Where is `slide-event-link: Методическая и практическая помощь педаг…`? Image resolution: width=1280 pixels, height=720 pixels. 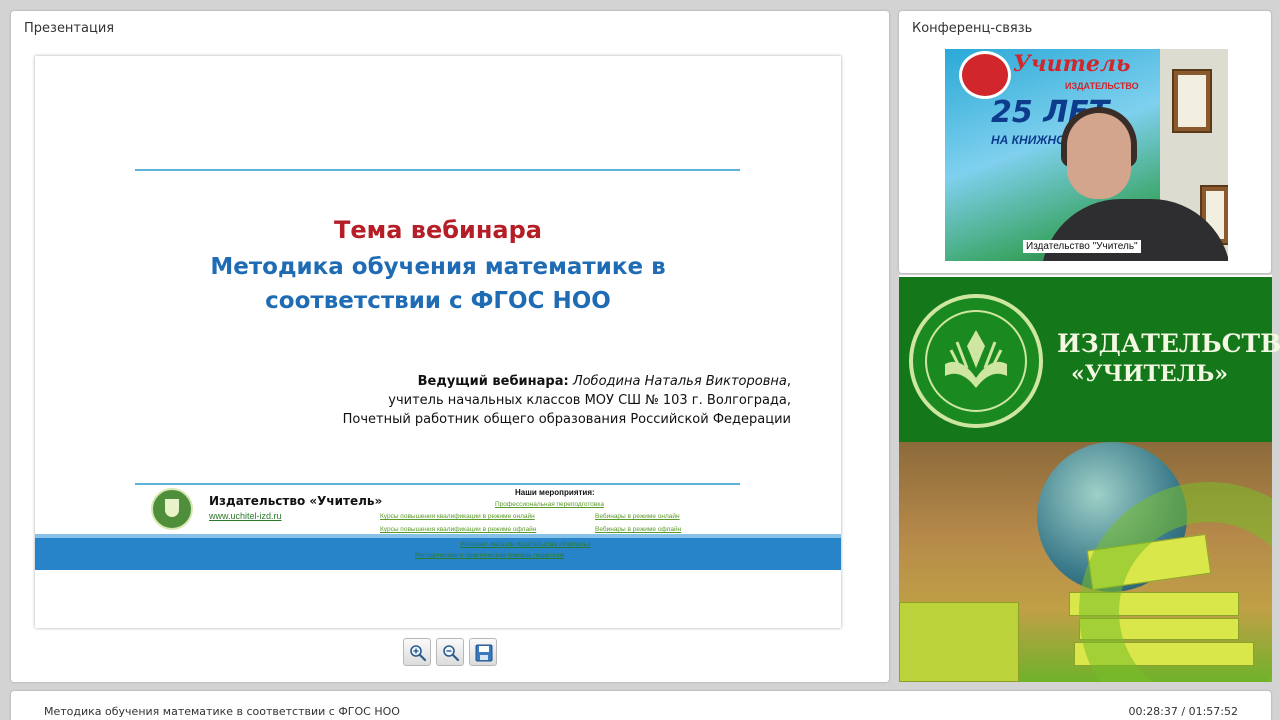
slide-event-link: Методическая и практическая помощь педаг… is located at coordinates (489, 555).